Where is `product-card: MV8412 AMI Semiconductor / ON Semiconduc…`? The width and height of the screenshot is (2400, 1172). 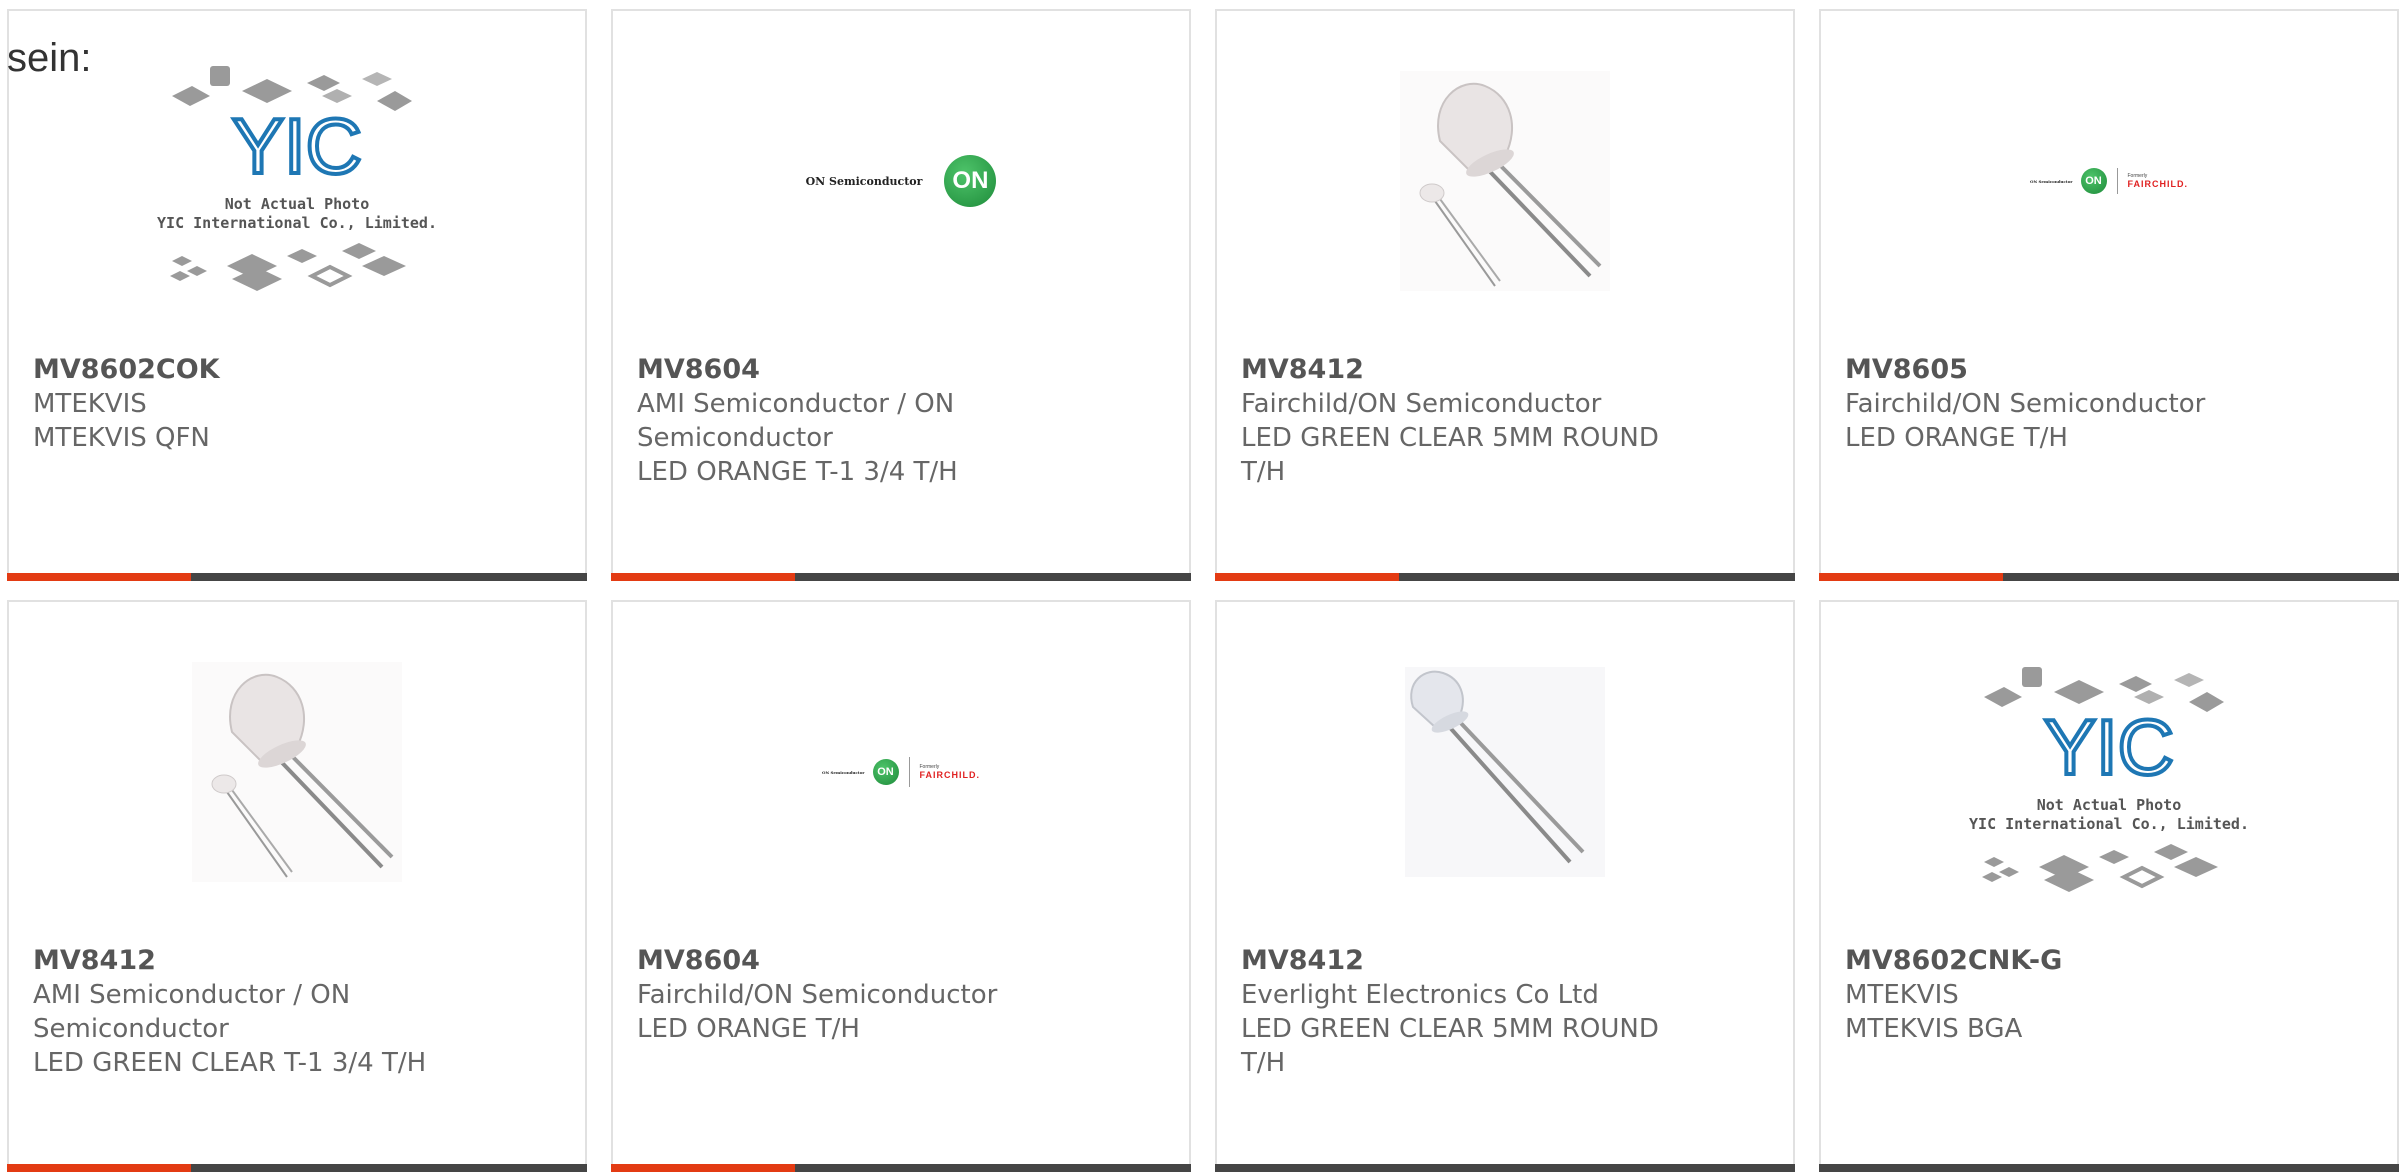
product-card: MV8412 AMI Semiconductor / ON Semiconduc… is located at coordinates (297, 886).